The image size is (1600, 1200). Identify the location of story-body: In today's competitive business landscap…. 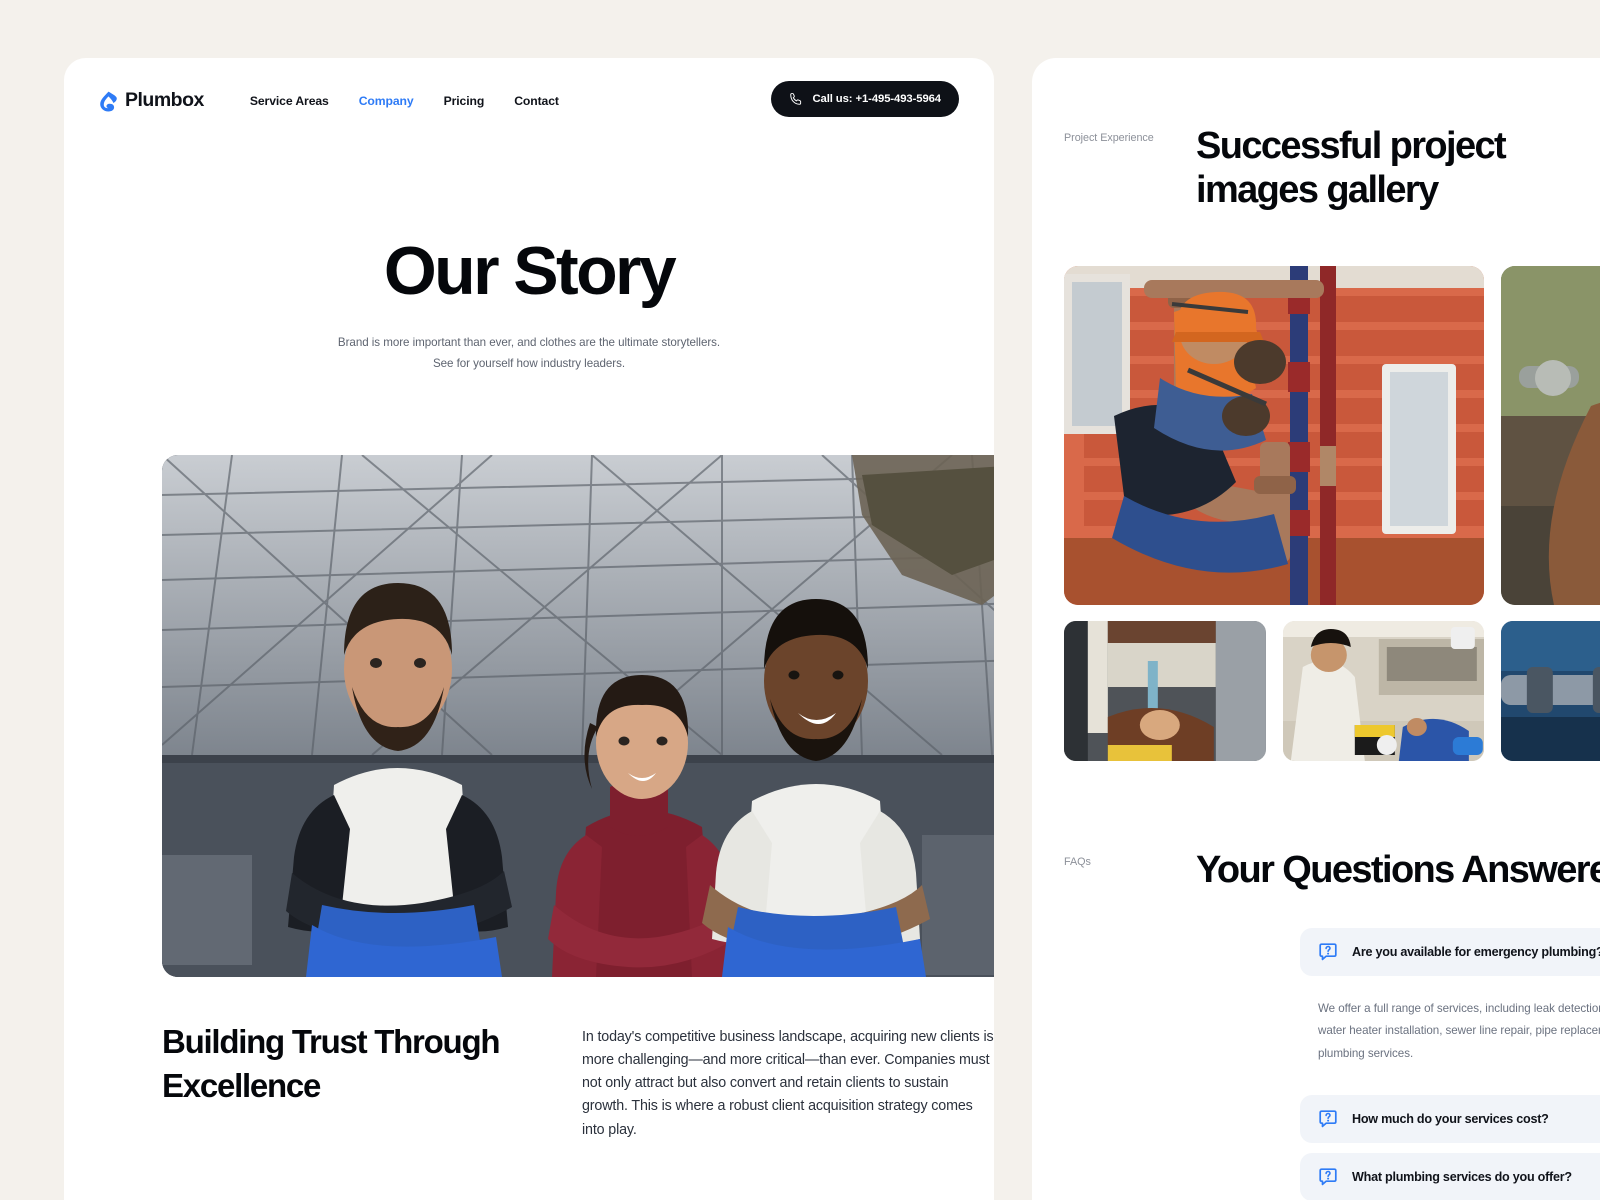
(788, 1083).